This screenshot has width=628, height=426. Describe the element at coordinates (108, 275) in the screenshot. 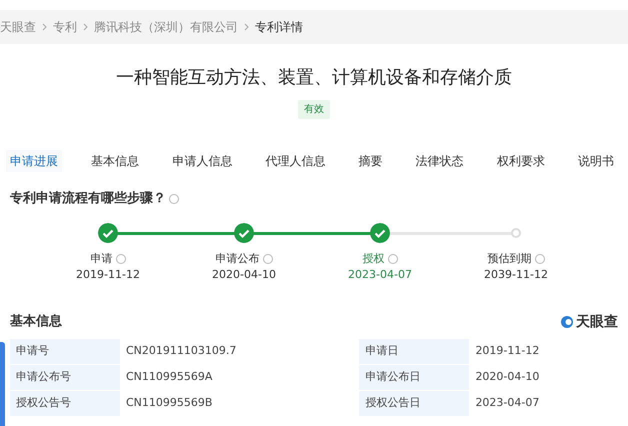

I see `step-date: 2019-11-12` at that location.